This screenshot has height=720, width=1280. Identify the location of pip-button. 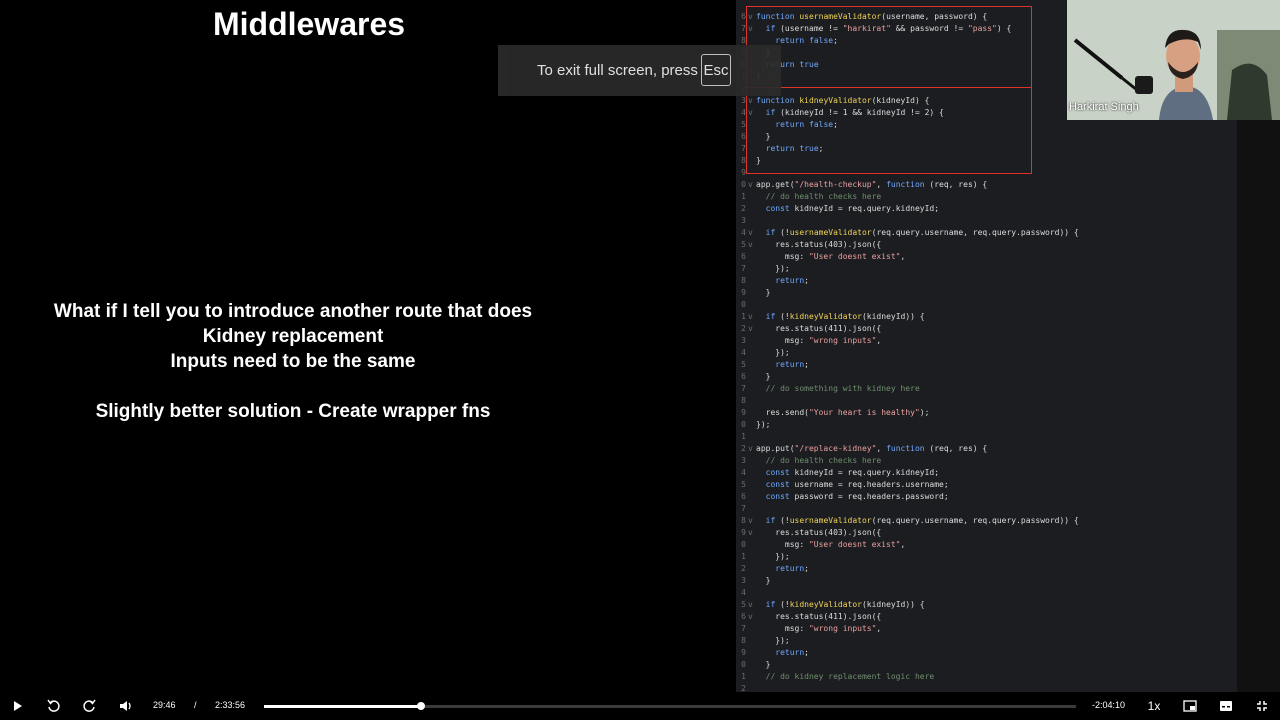
(1190, 706).